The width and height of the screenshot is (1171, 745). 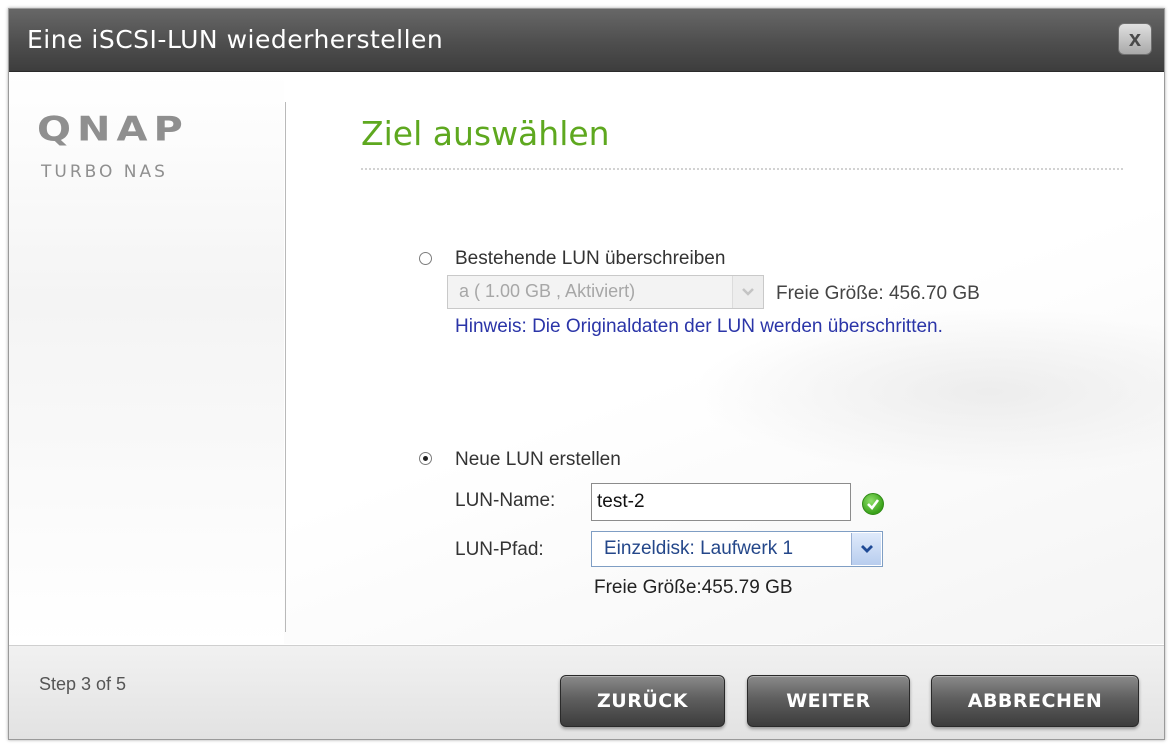 I want to click on existing-lun-select: a ( 1.00 GB , Aktiviert), so click(x=605, y=292).